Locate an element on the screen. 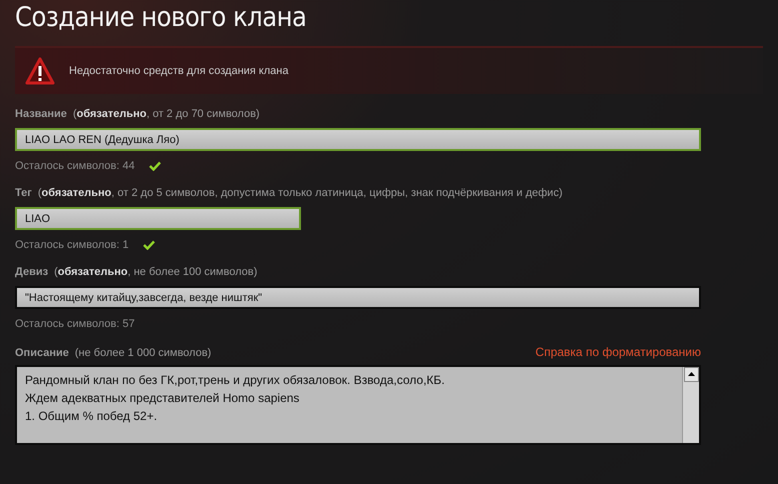 This screenshot has height=484, width=778. text-field: LIAO is located at coordinates (158, 218).